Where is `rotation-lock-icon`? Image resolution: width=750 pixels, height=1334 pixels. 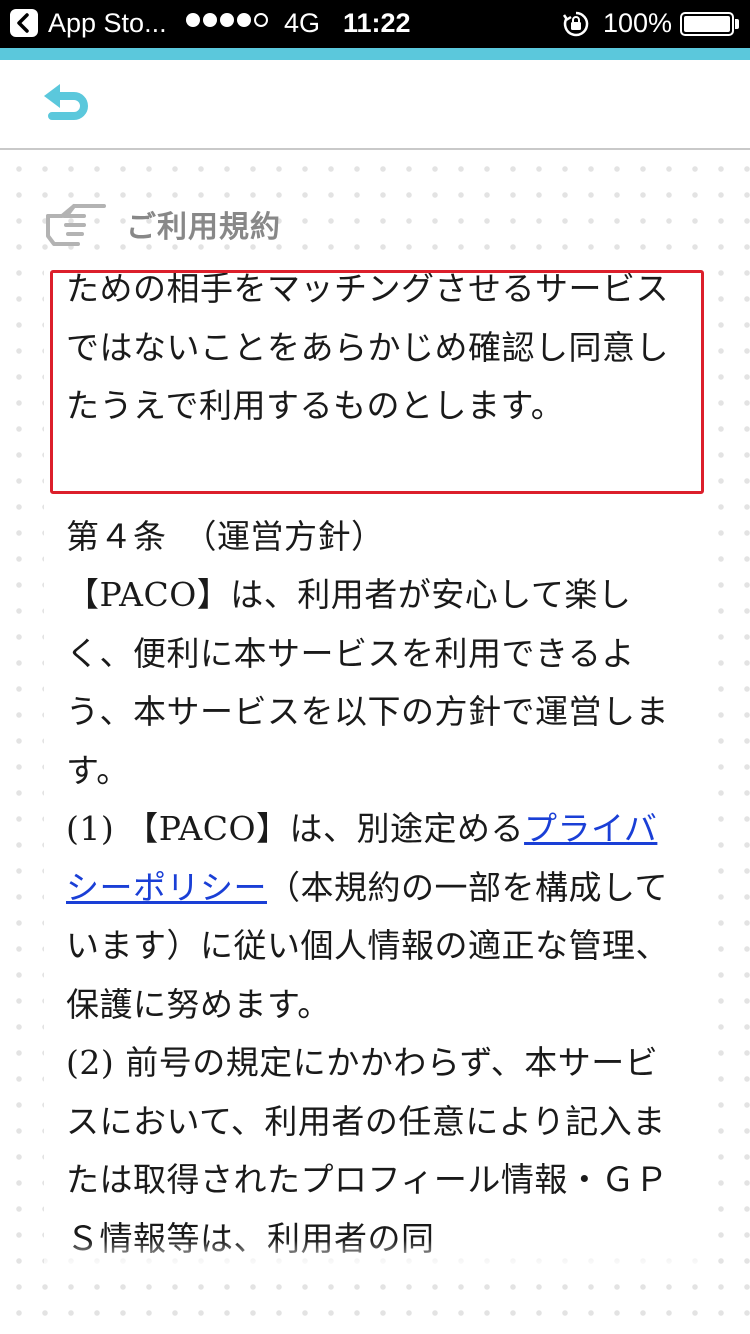
rotation-lock-icon is located at coordinates (576, 27).